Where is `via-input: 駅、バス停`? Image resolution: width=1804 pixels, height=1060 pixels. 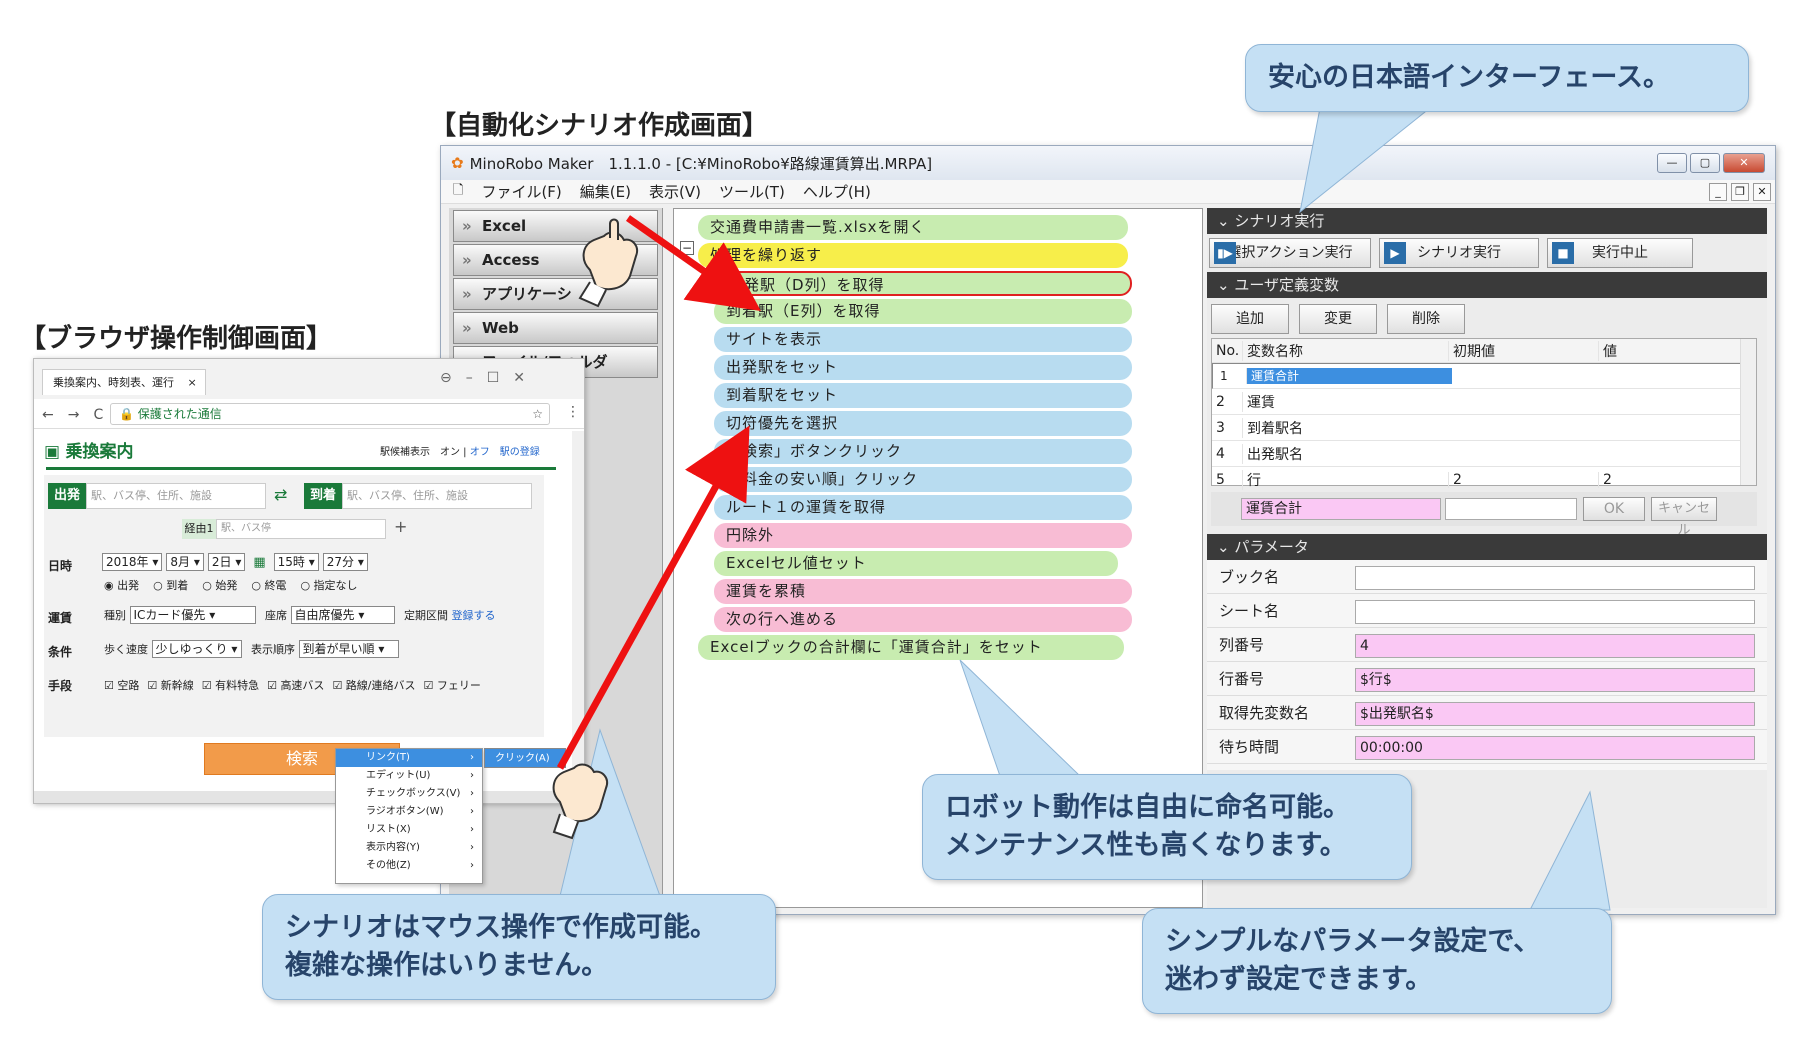 via-input: 駅、バス停 is located at coordinates (301, 529).